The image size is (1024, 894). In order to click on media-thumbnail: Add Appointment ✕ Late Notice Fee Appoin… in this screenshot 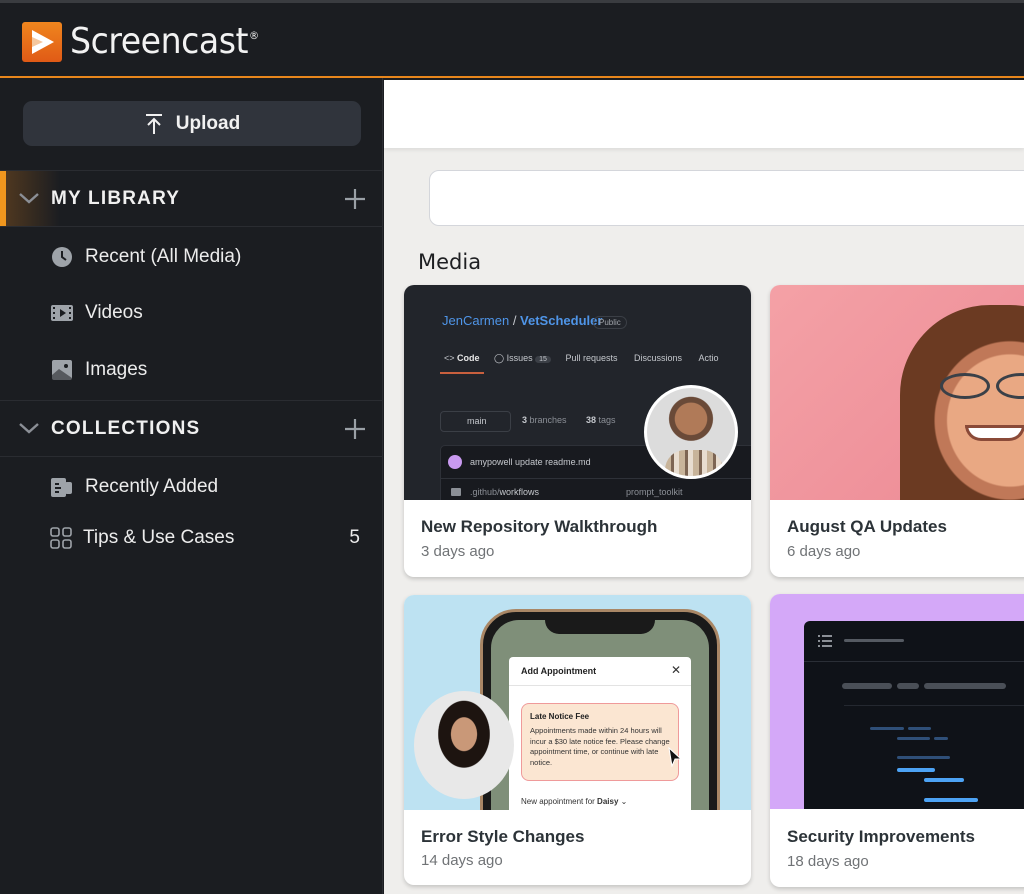, I will do `click(577, 702)`.